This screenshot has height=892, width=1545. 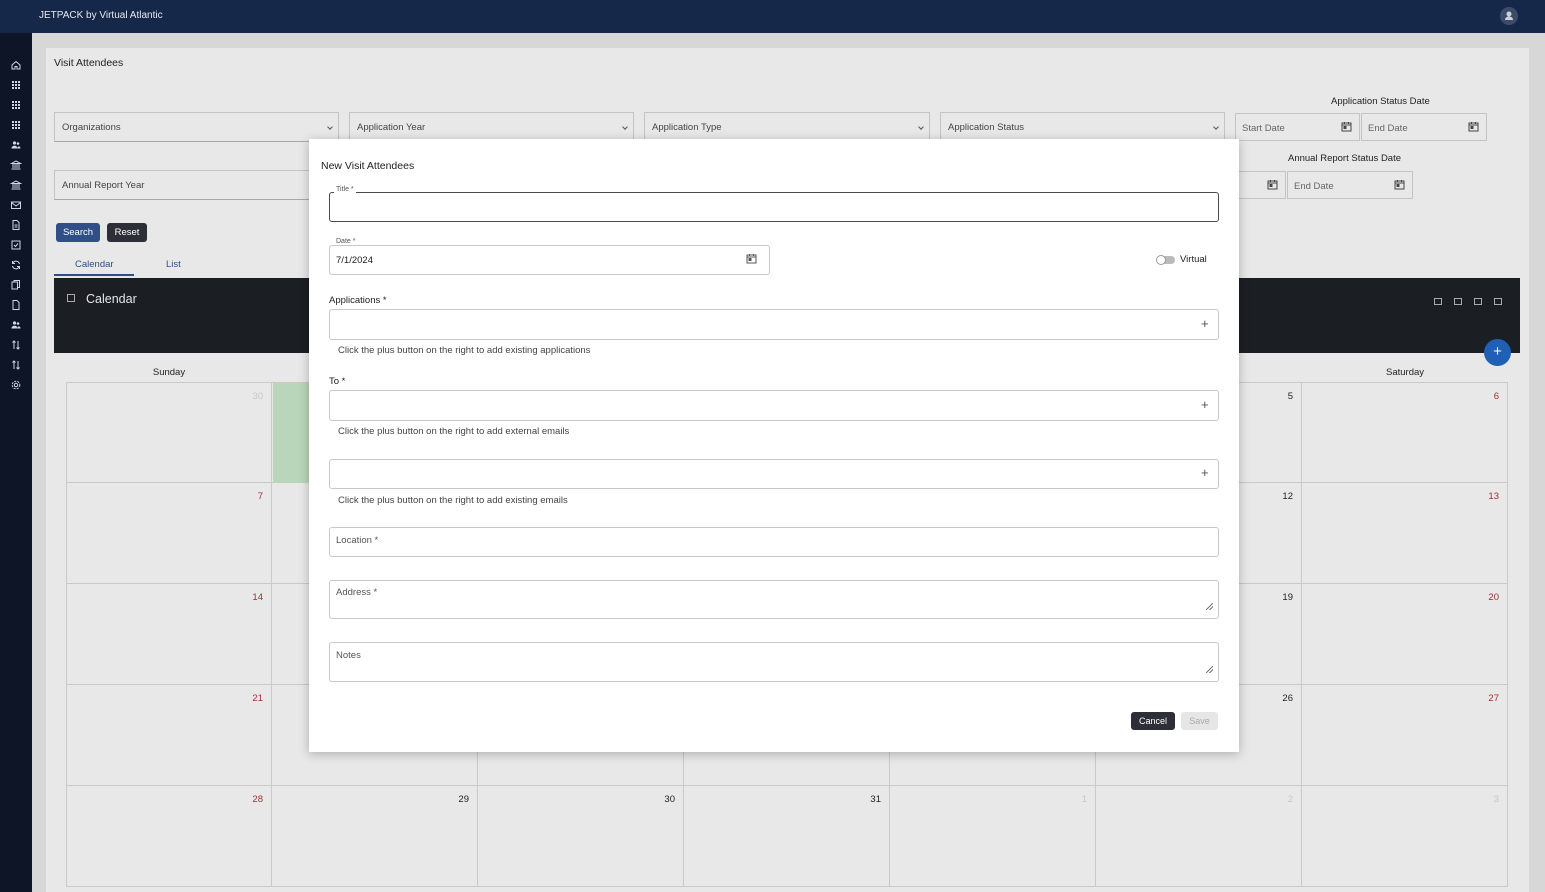 I want to click on dialog-title: New Visit Attendees, so click(x=368, y=166).